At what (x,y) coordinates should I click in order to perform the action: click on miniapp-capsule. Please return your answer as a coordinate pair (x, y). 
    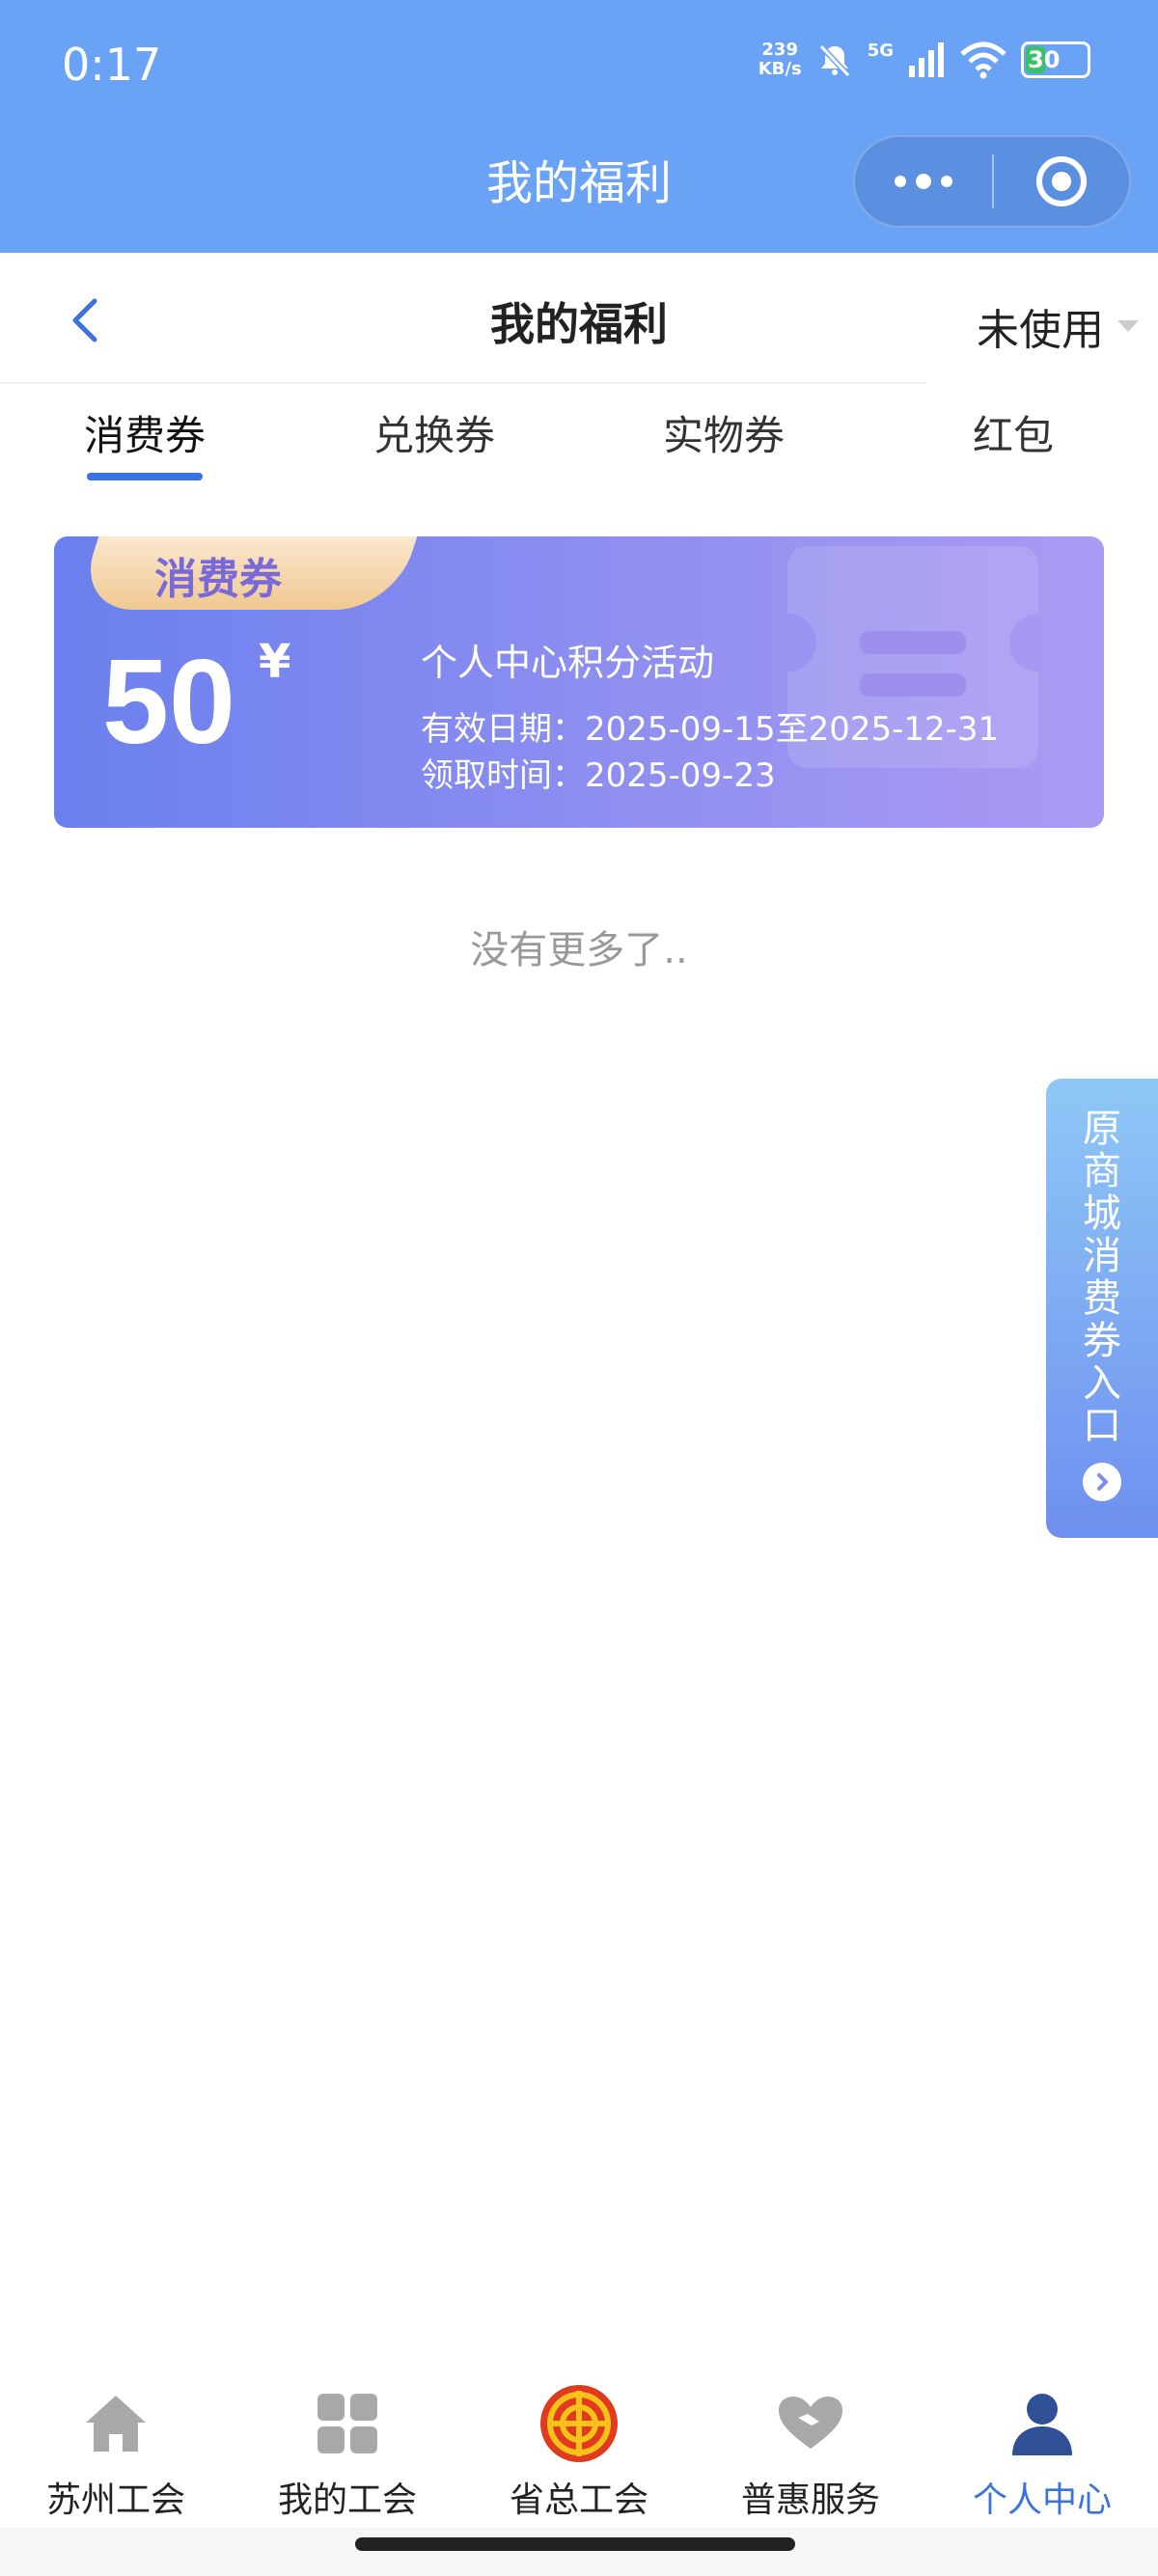
    Looking at the image, I should click on (992, 182).